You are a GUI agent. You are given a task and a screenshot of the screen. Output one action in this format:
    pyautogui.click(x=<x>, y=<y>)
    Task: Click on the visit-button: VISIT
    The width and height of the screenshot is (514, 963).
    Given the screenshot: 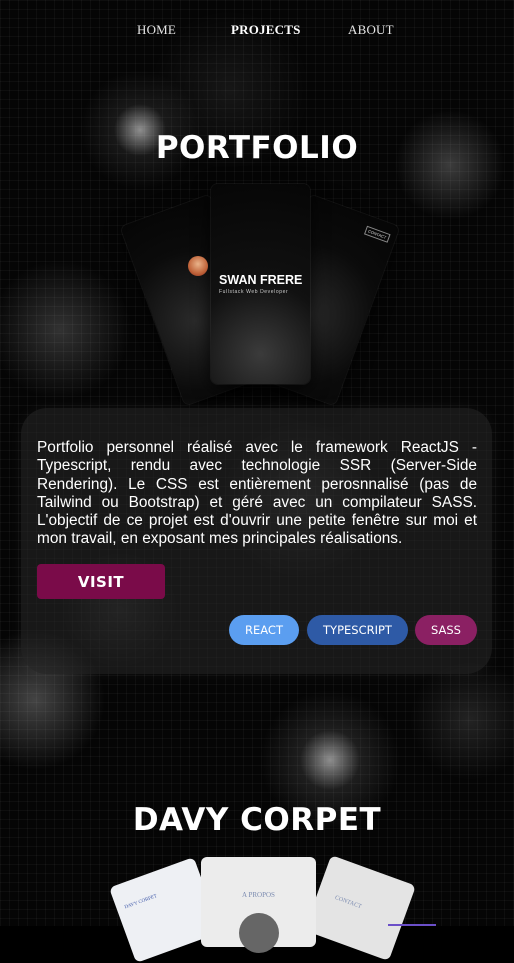 What is the action you would take?
    pyautogui.click(x=101, y=581)
    